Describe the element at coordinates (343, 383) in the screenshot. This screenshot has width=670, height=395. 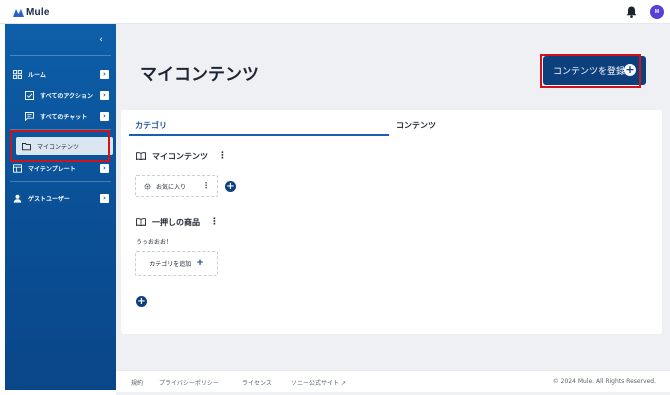
I see `external-link-icon: ↗` at that location.